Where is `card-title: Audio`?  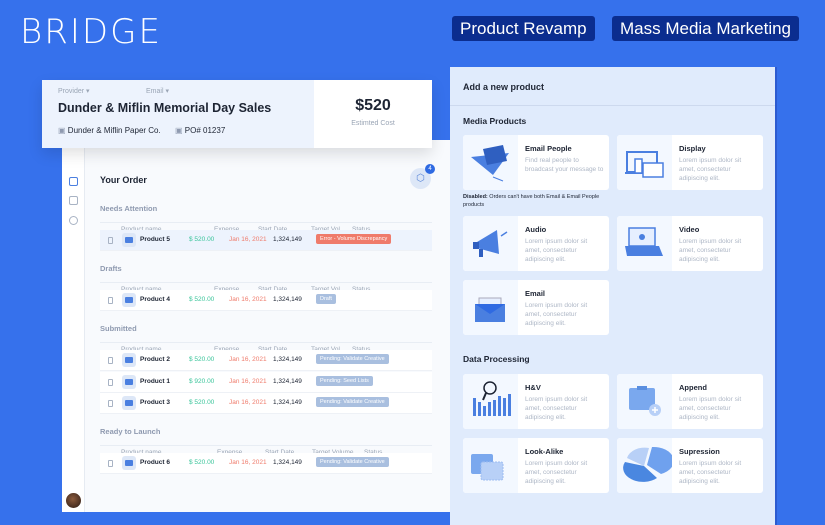 card-title: Audio is located at coordinates (536, 229).